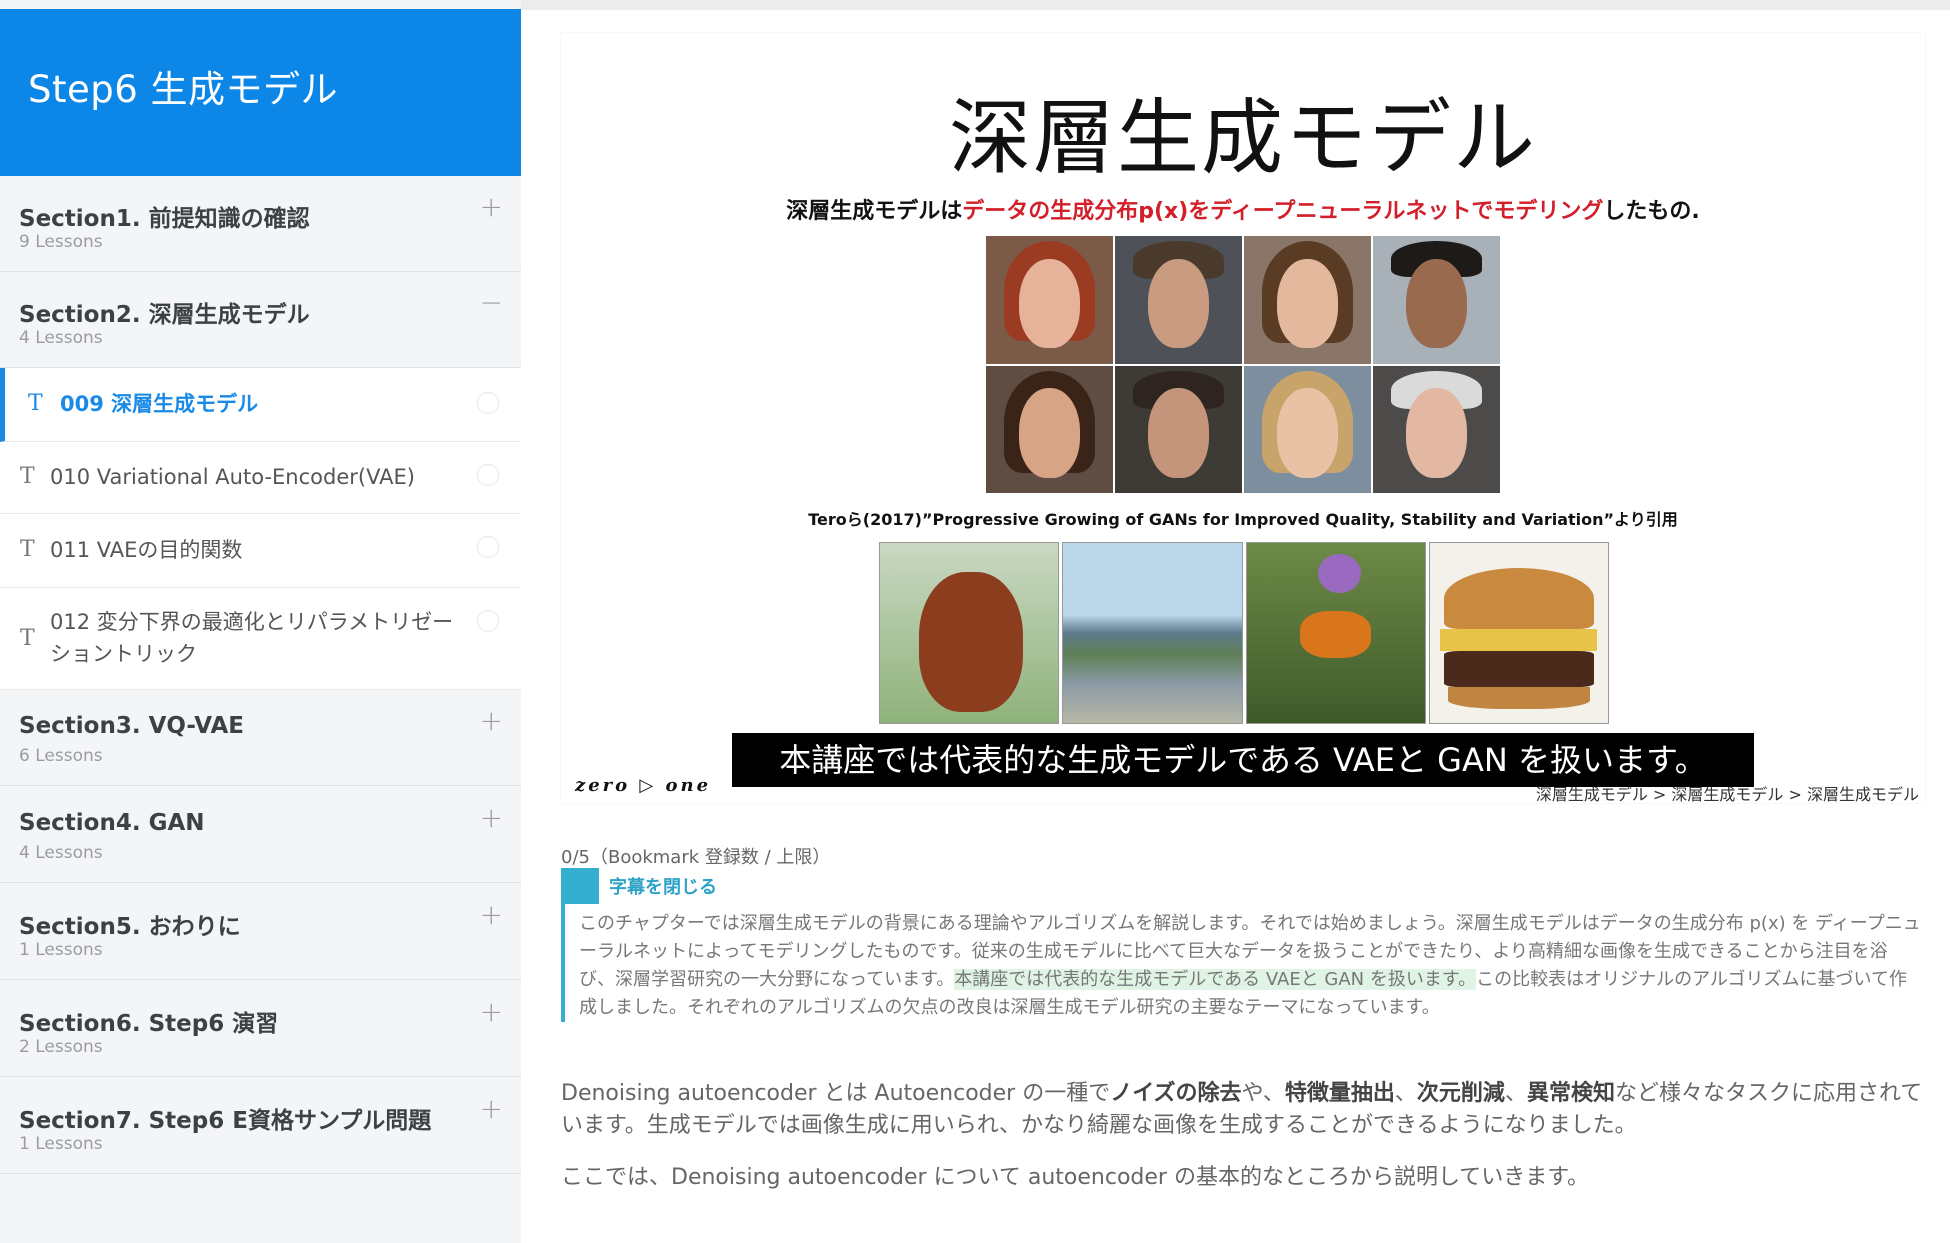 This screenshot has height=1243, width=1950. I want to click on section-2-header: Section2. 深層生成モデル 4 Lessons −, so click(260, 320).